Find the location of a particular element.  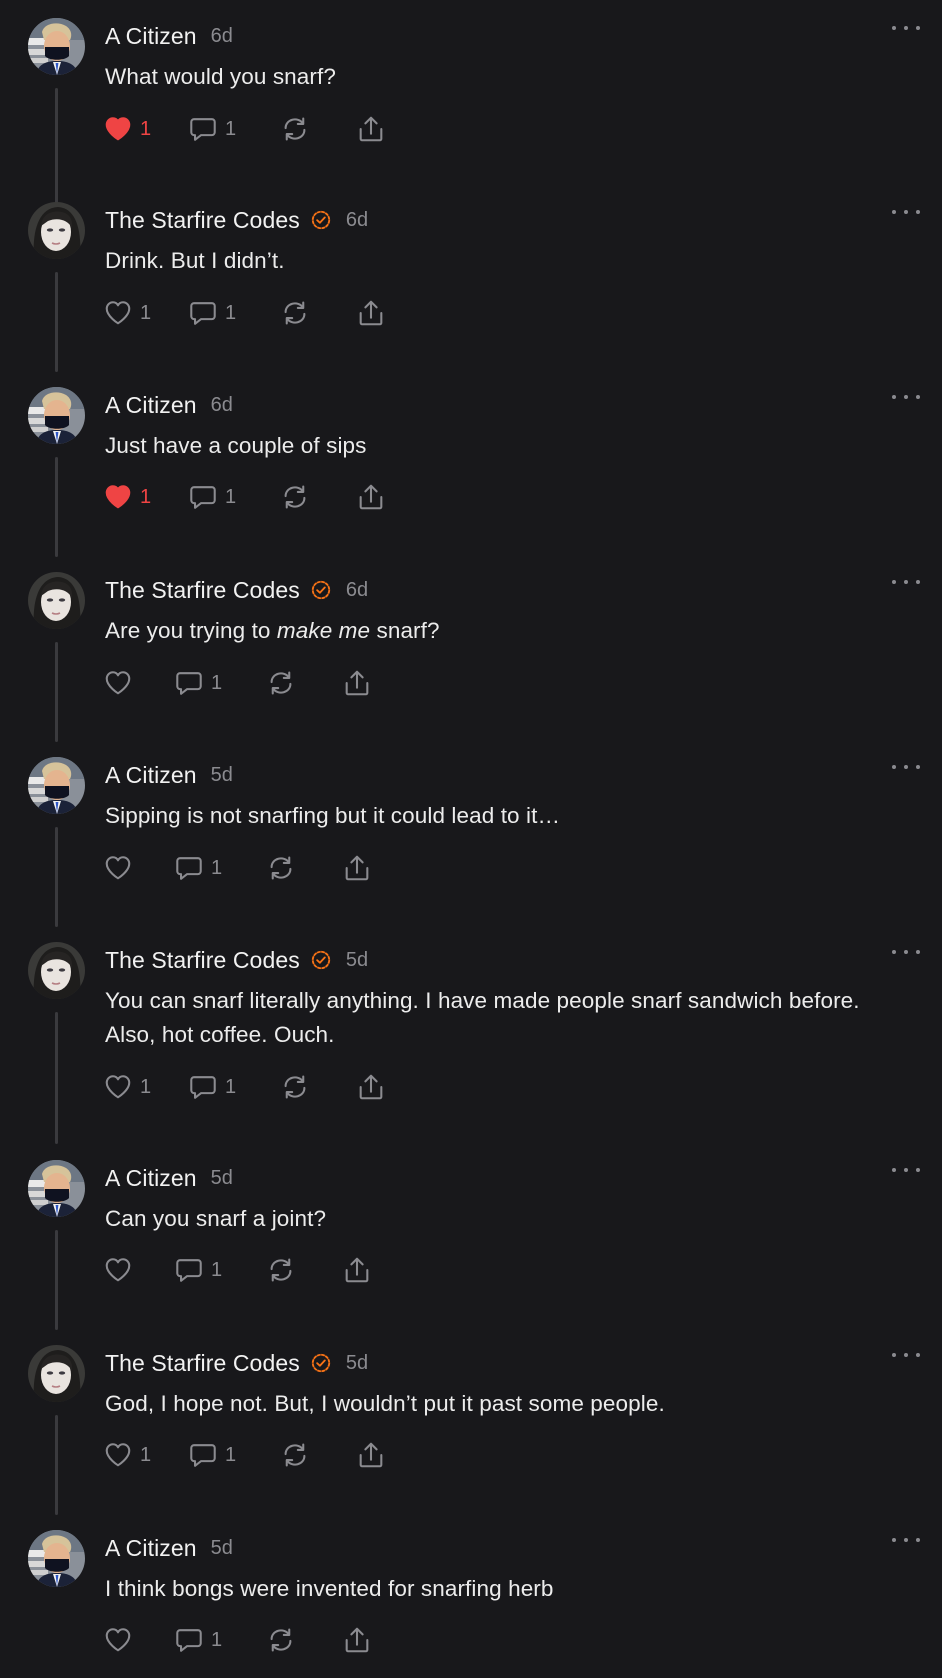

verified-check-icon is located at coordinates (321, 590).